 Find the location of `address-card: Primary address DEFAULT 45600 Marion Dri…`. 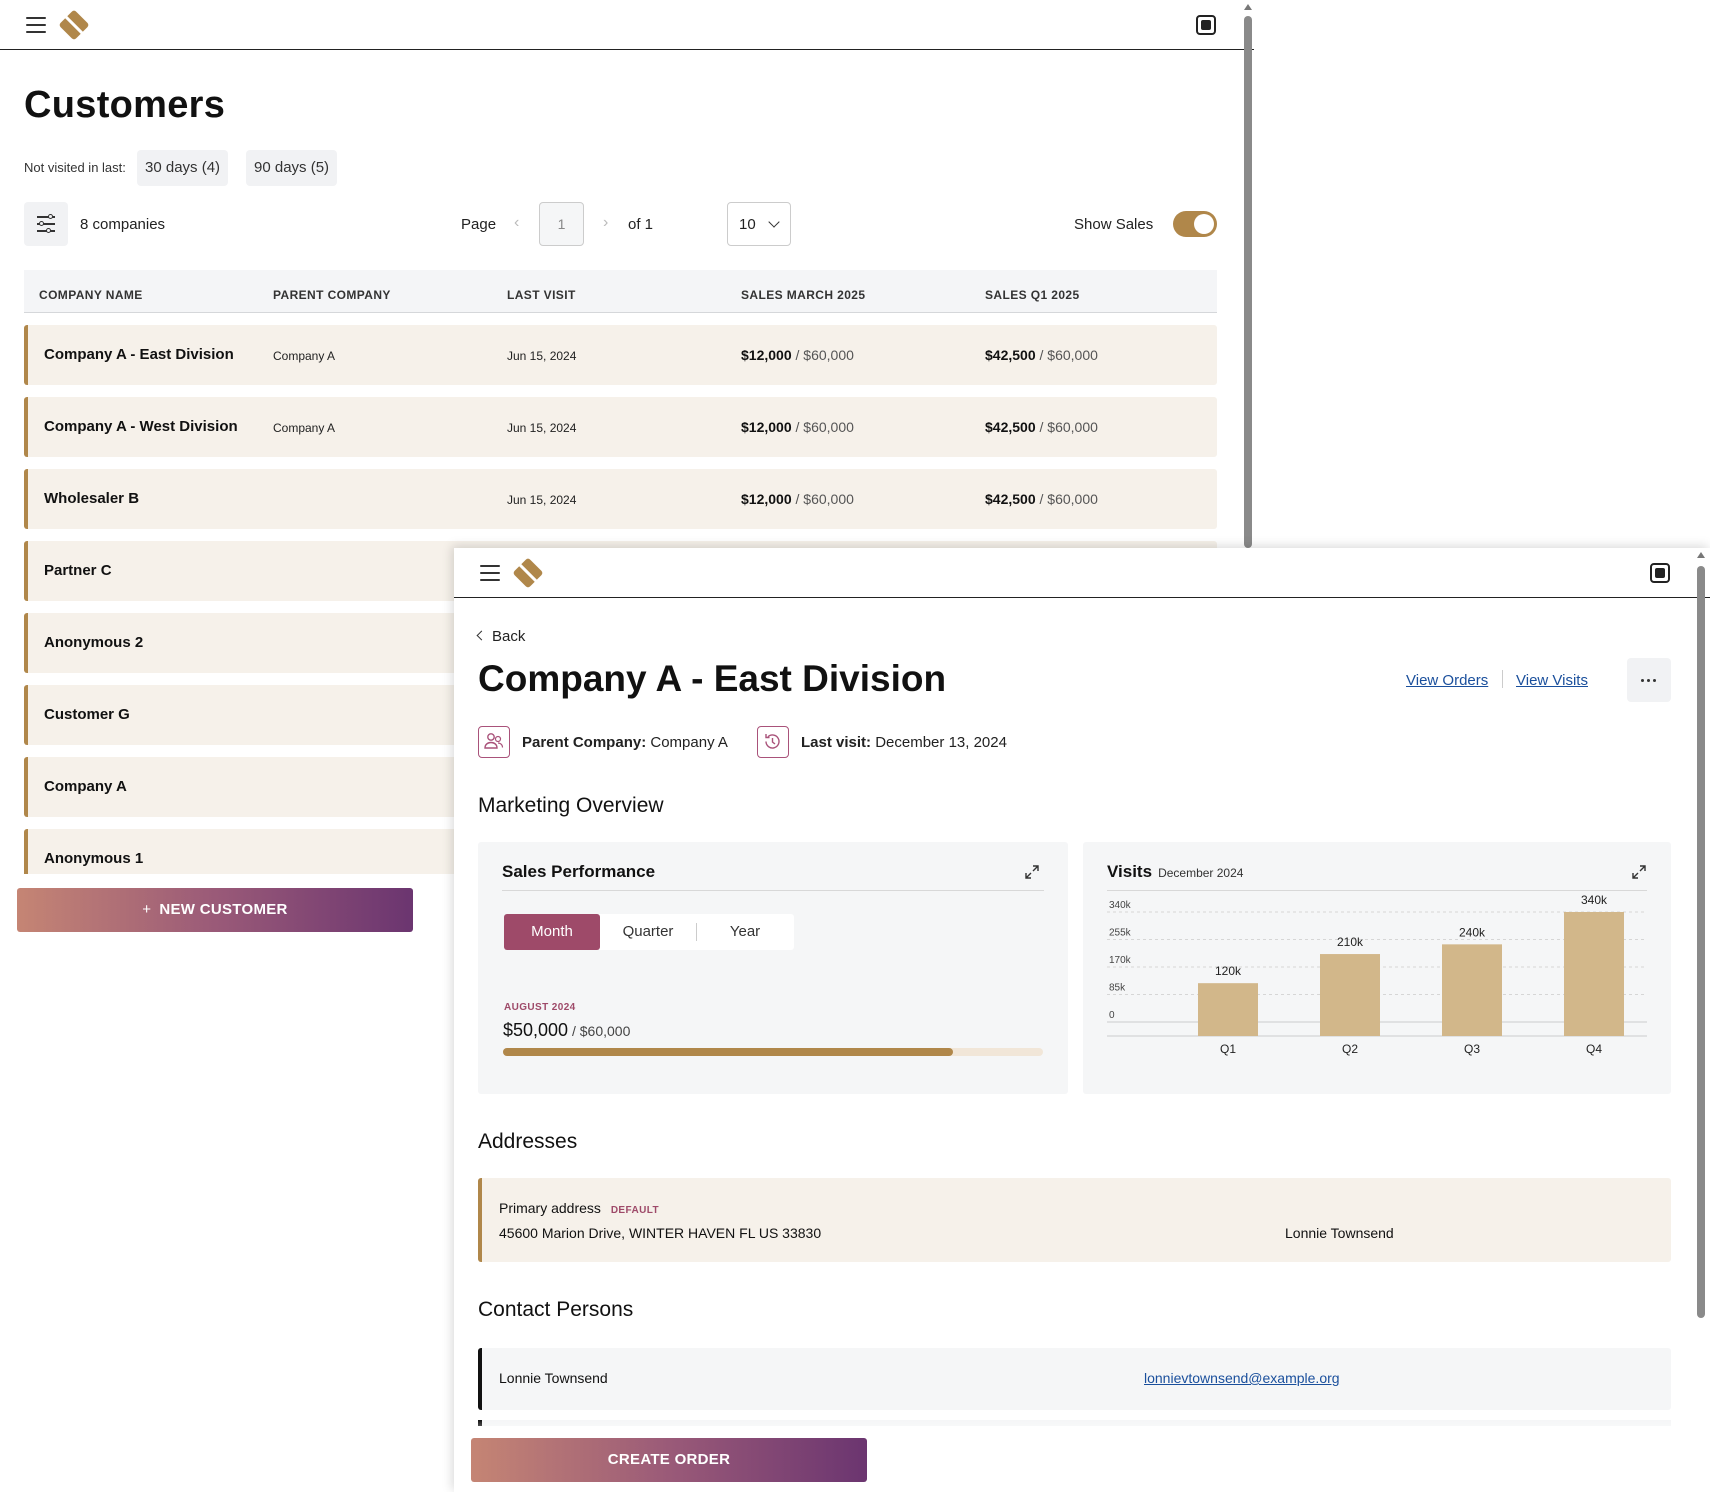

address-card: Primary address DEFAULT 45600 Marion Dri… is located at coordinates (1074, 1220).